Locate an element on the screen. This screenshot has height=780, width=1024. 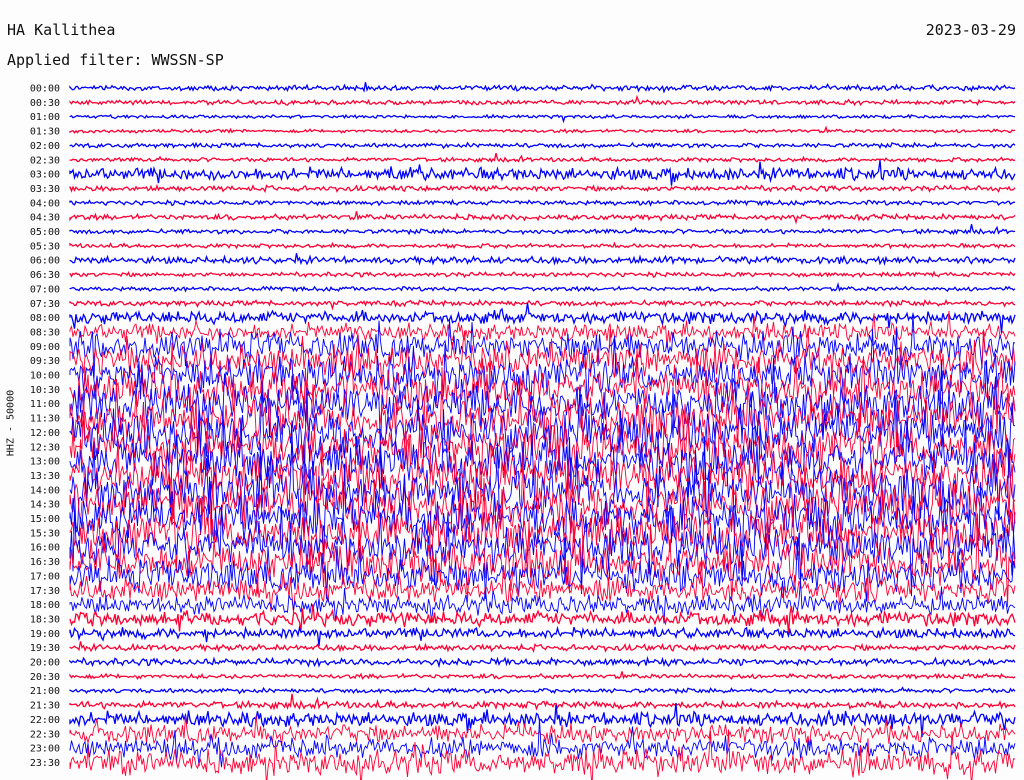
y-tick-label: 05:30 is located at coordinates (45, 246).